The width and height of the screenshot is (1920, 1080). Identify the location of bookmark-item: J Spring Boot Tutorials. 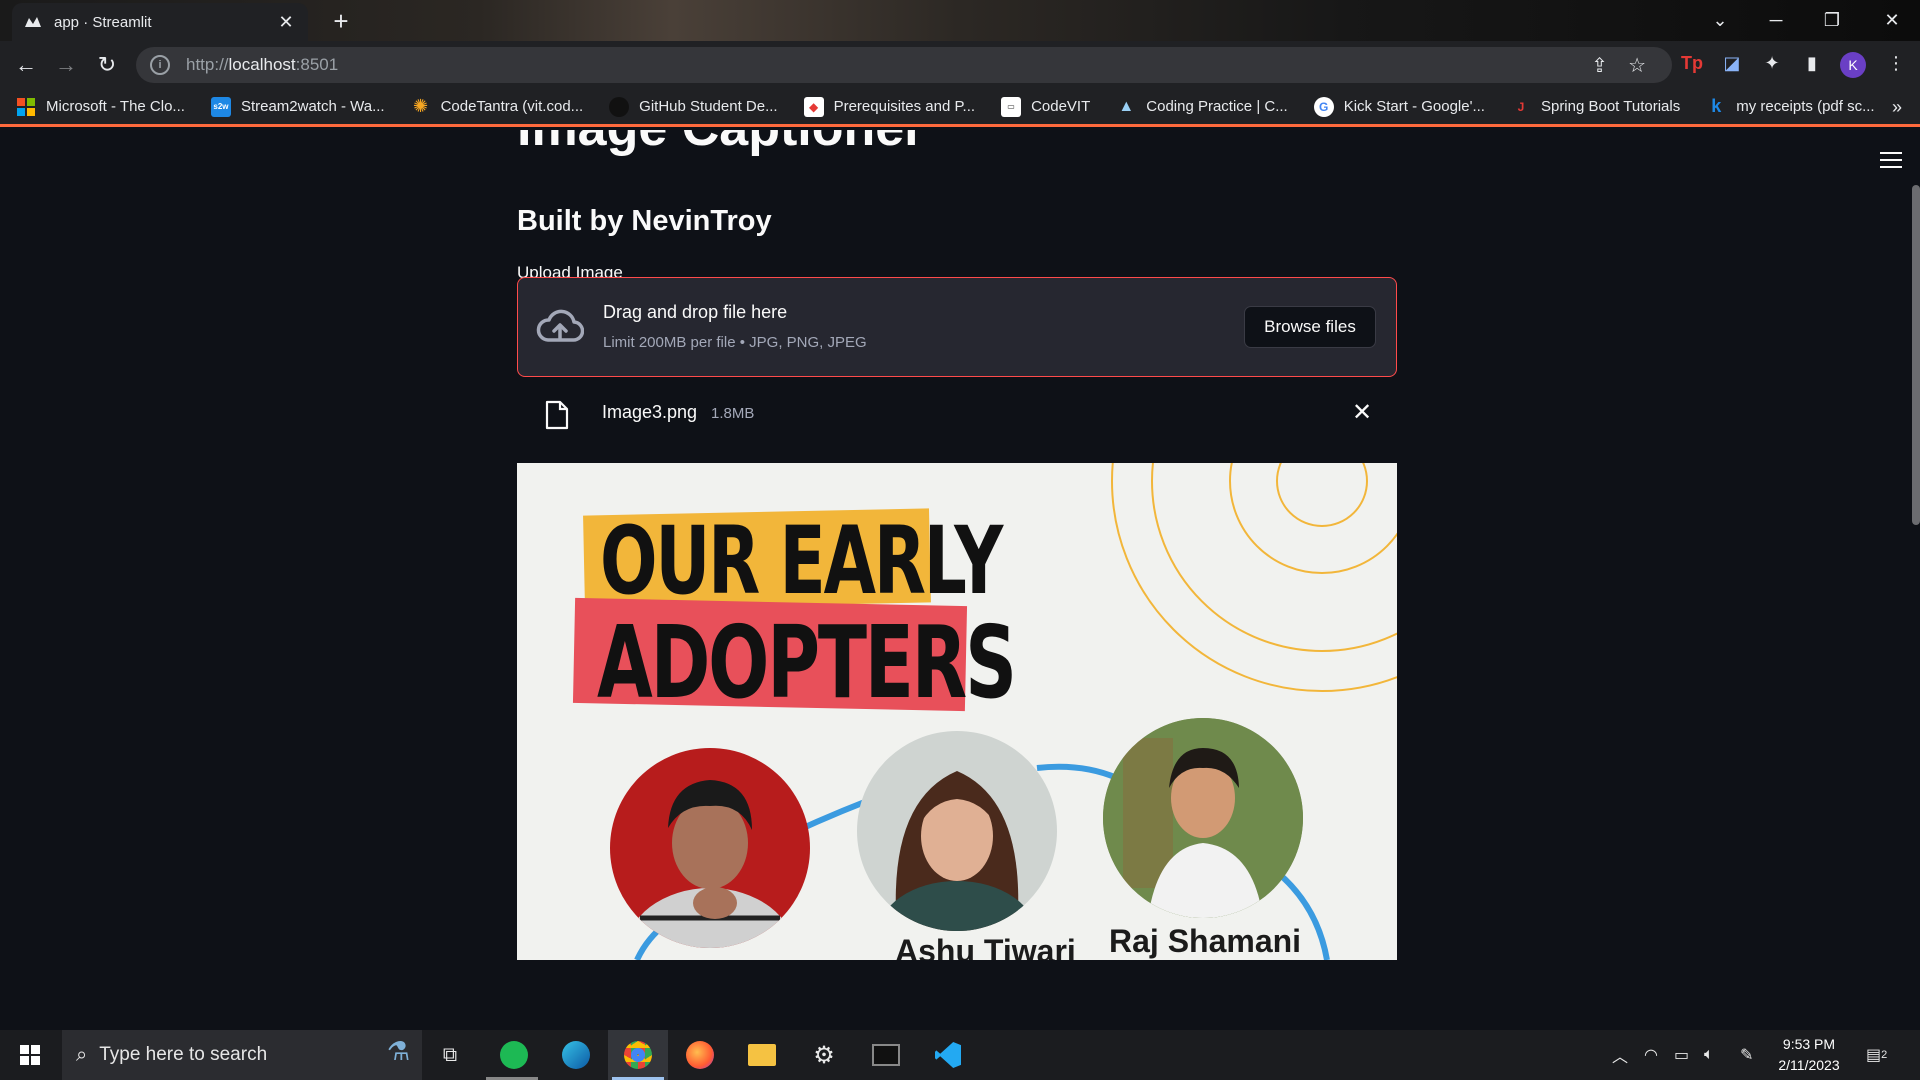
(1596, 107).